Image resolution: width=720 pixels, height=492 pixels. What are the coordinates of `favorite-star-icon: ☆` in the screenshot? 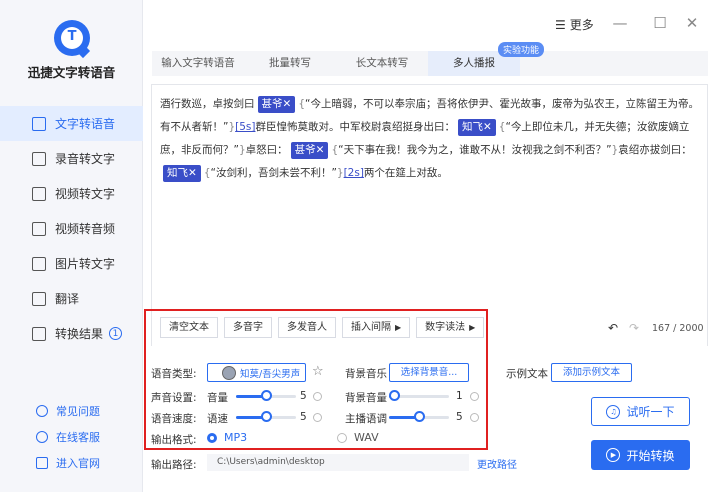 It's located at (318, 371).